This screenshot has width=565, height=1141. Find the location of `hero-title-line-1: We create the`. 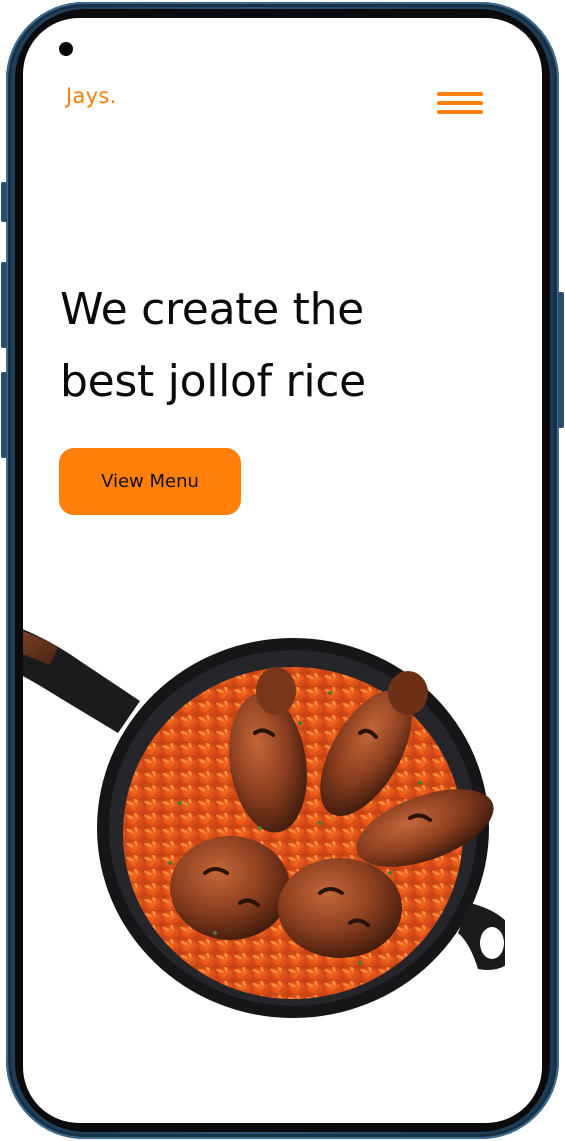

hero-title-line-1: We create the is located at coordinates (212, 309).